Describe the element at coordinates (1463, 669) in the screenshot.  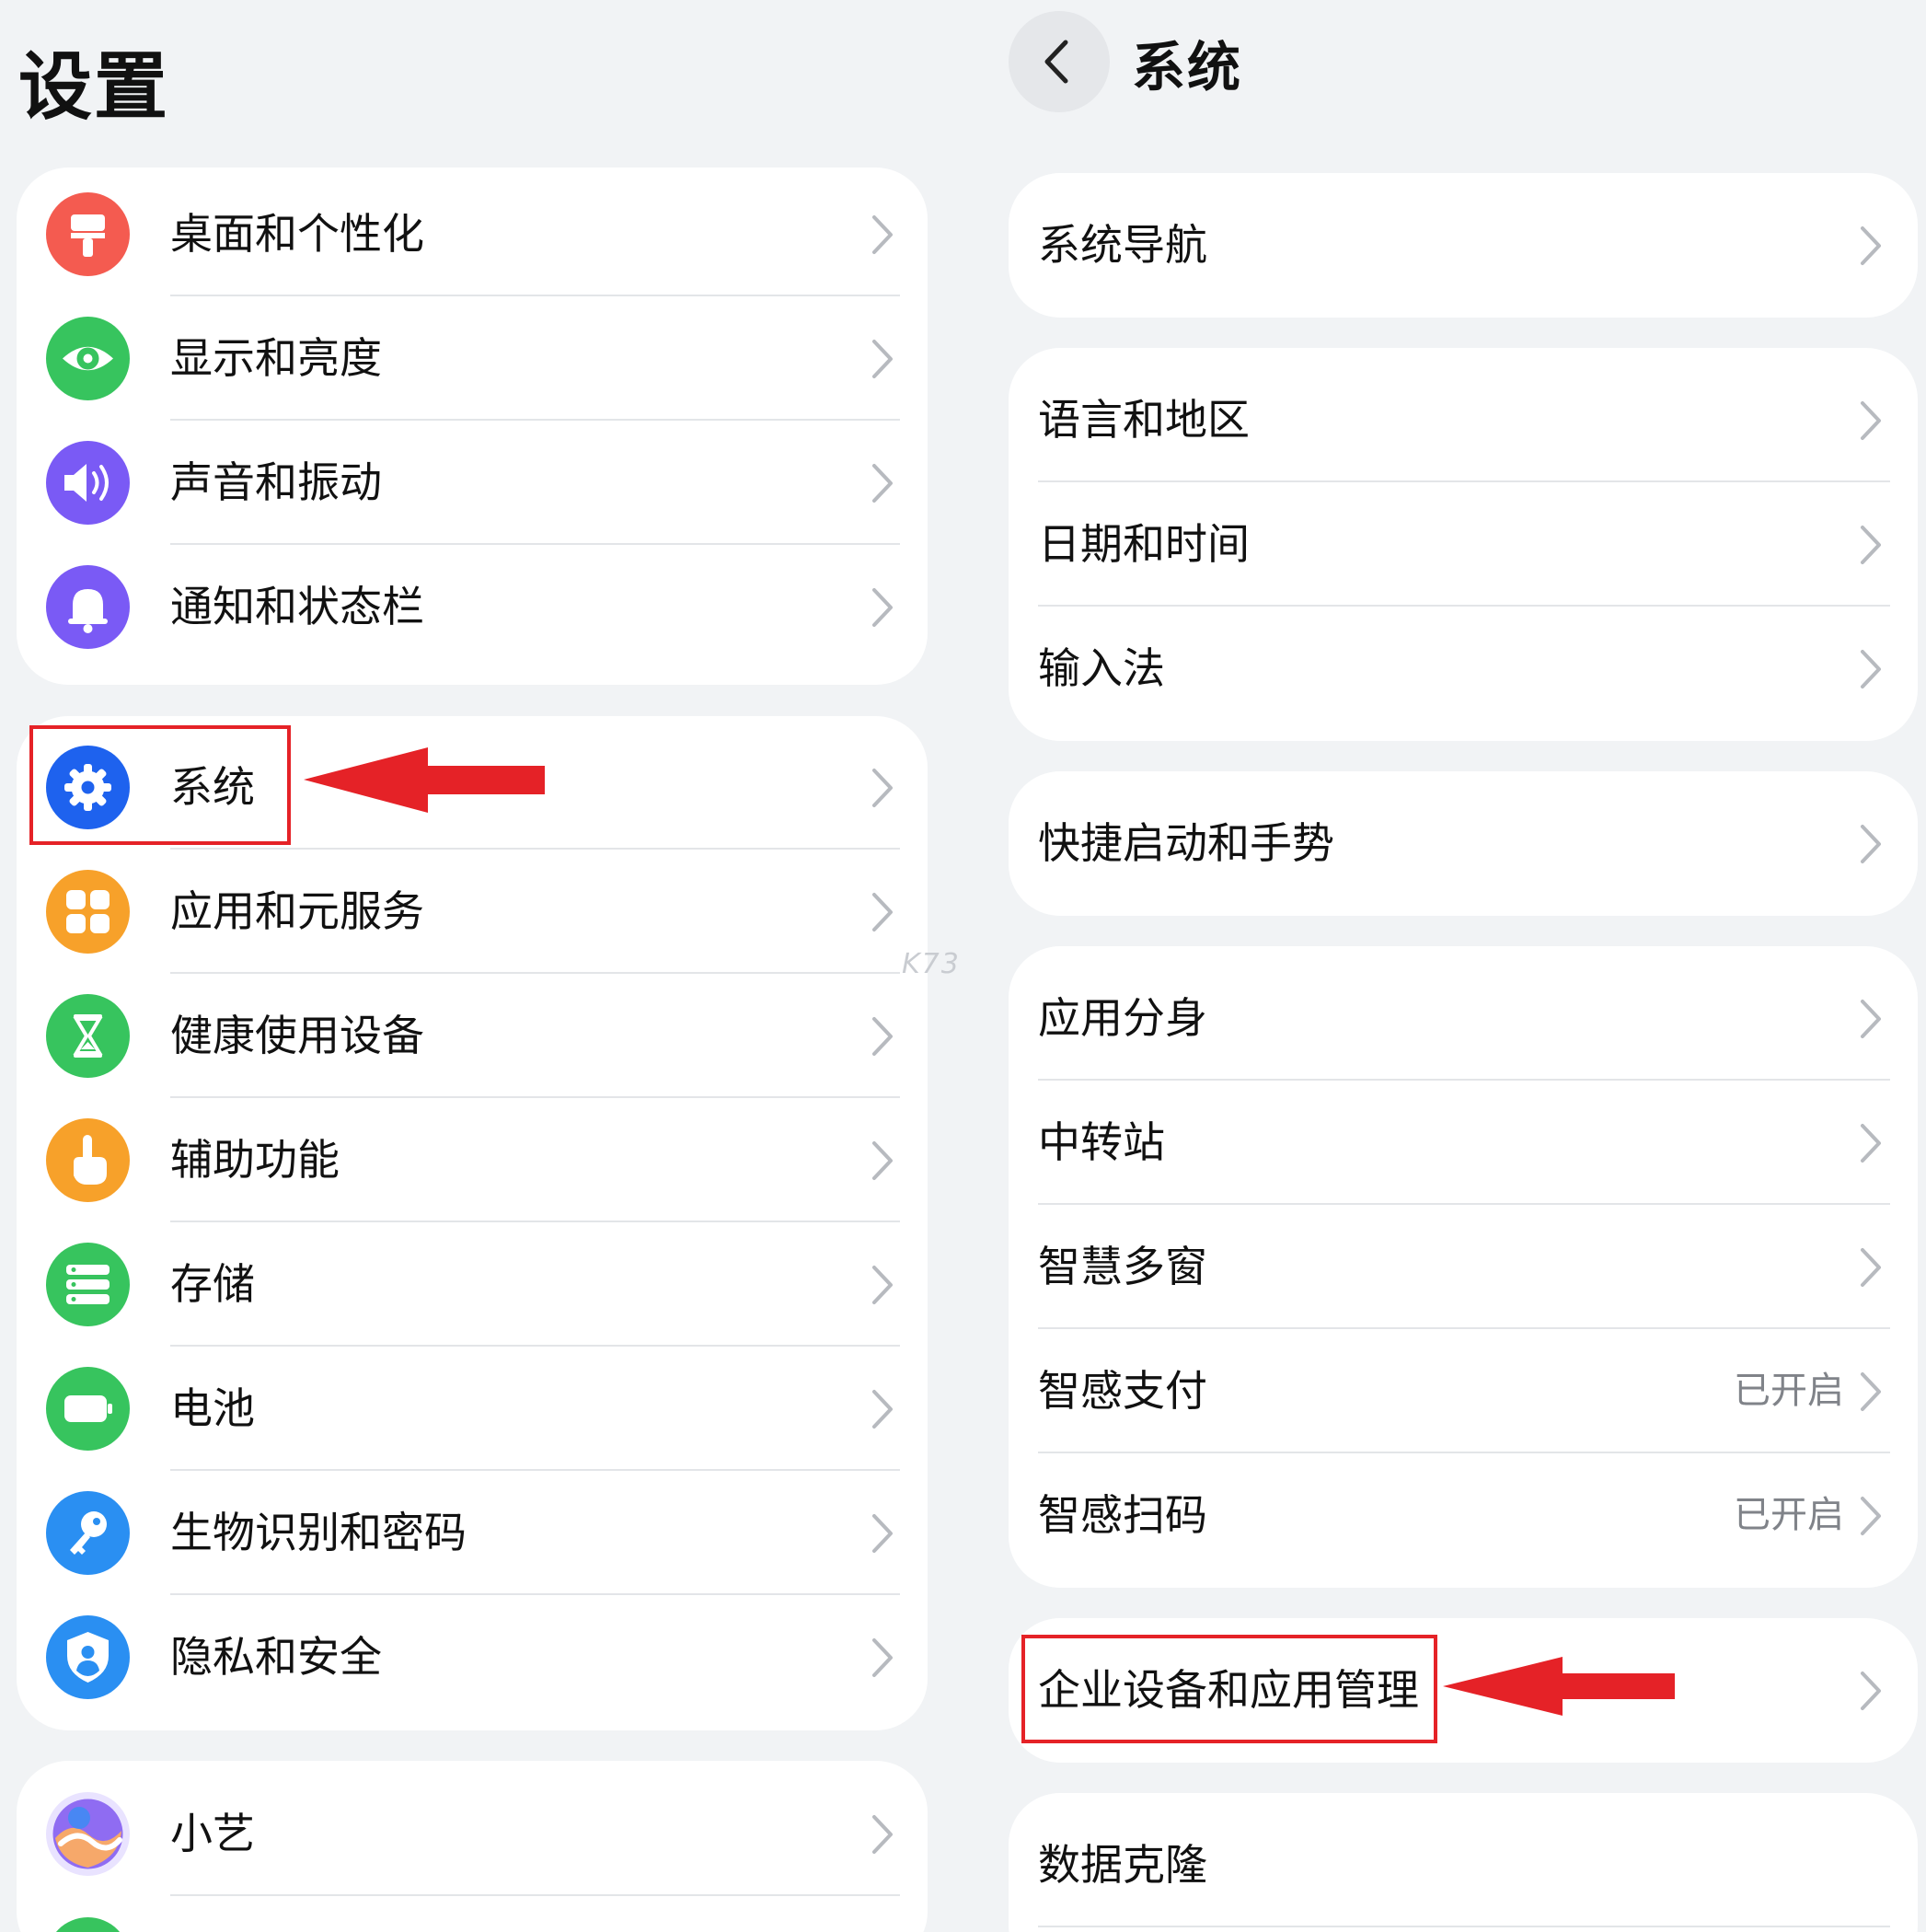
I see `system-item-input-method: 输入法` at that location.